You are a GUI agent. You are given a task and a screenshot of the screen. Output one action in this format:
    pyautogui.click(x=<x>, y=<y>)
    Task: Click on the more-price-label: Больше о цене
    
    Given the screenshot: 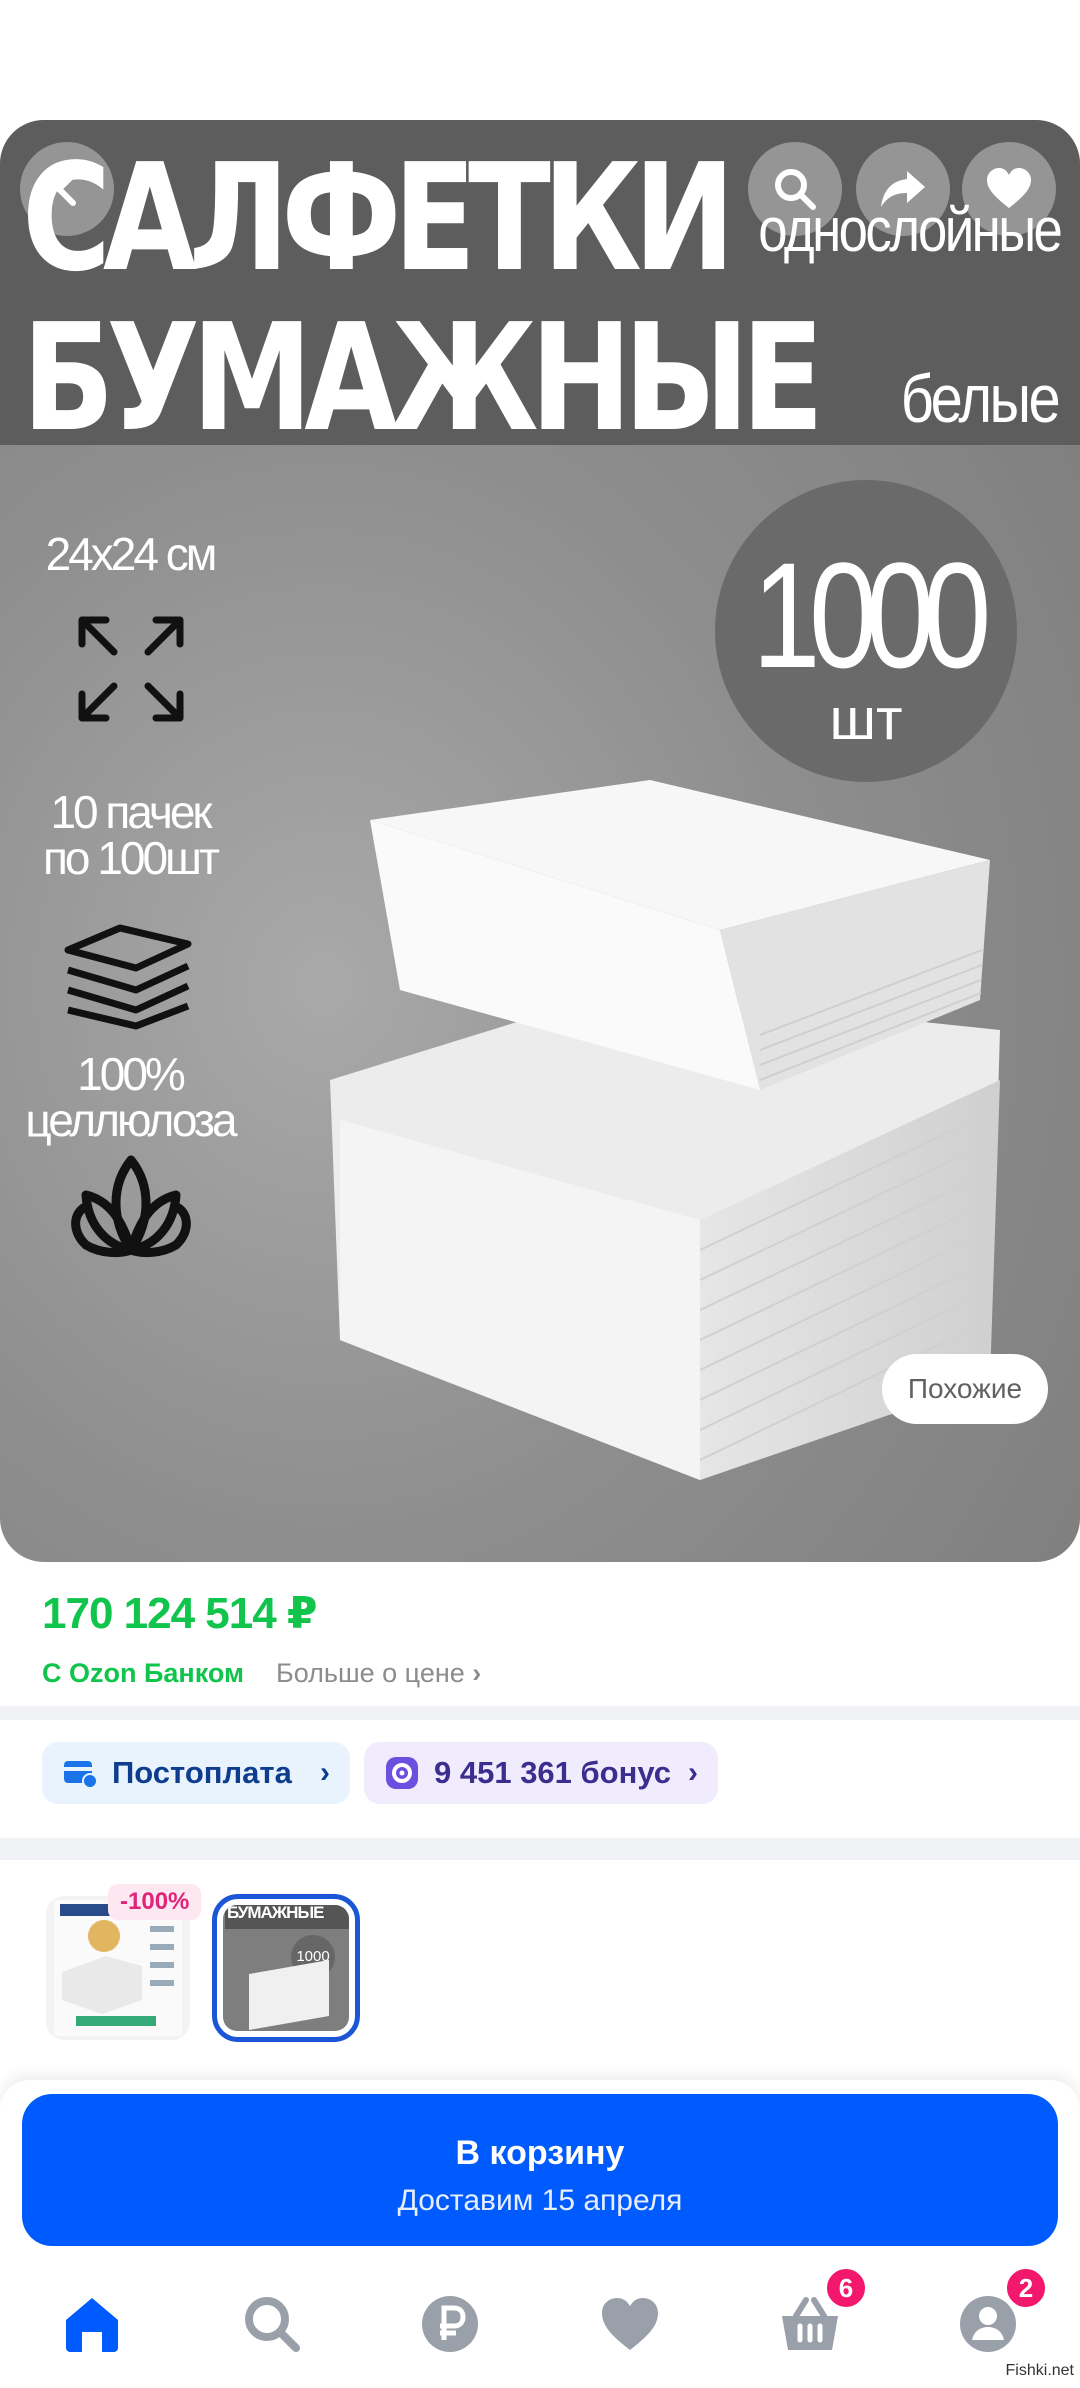 What is the action you would take?
    pyautogui.click(x=370, y=1673)
    